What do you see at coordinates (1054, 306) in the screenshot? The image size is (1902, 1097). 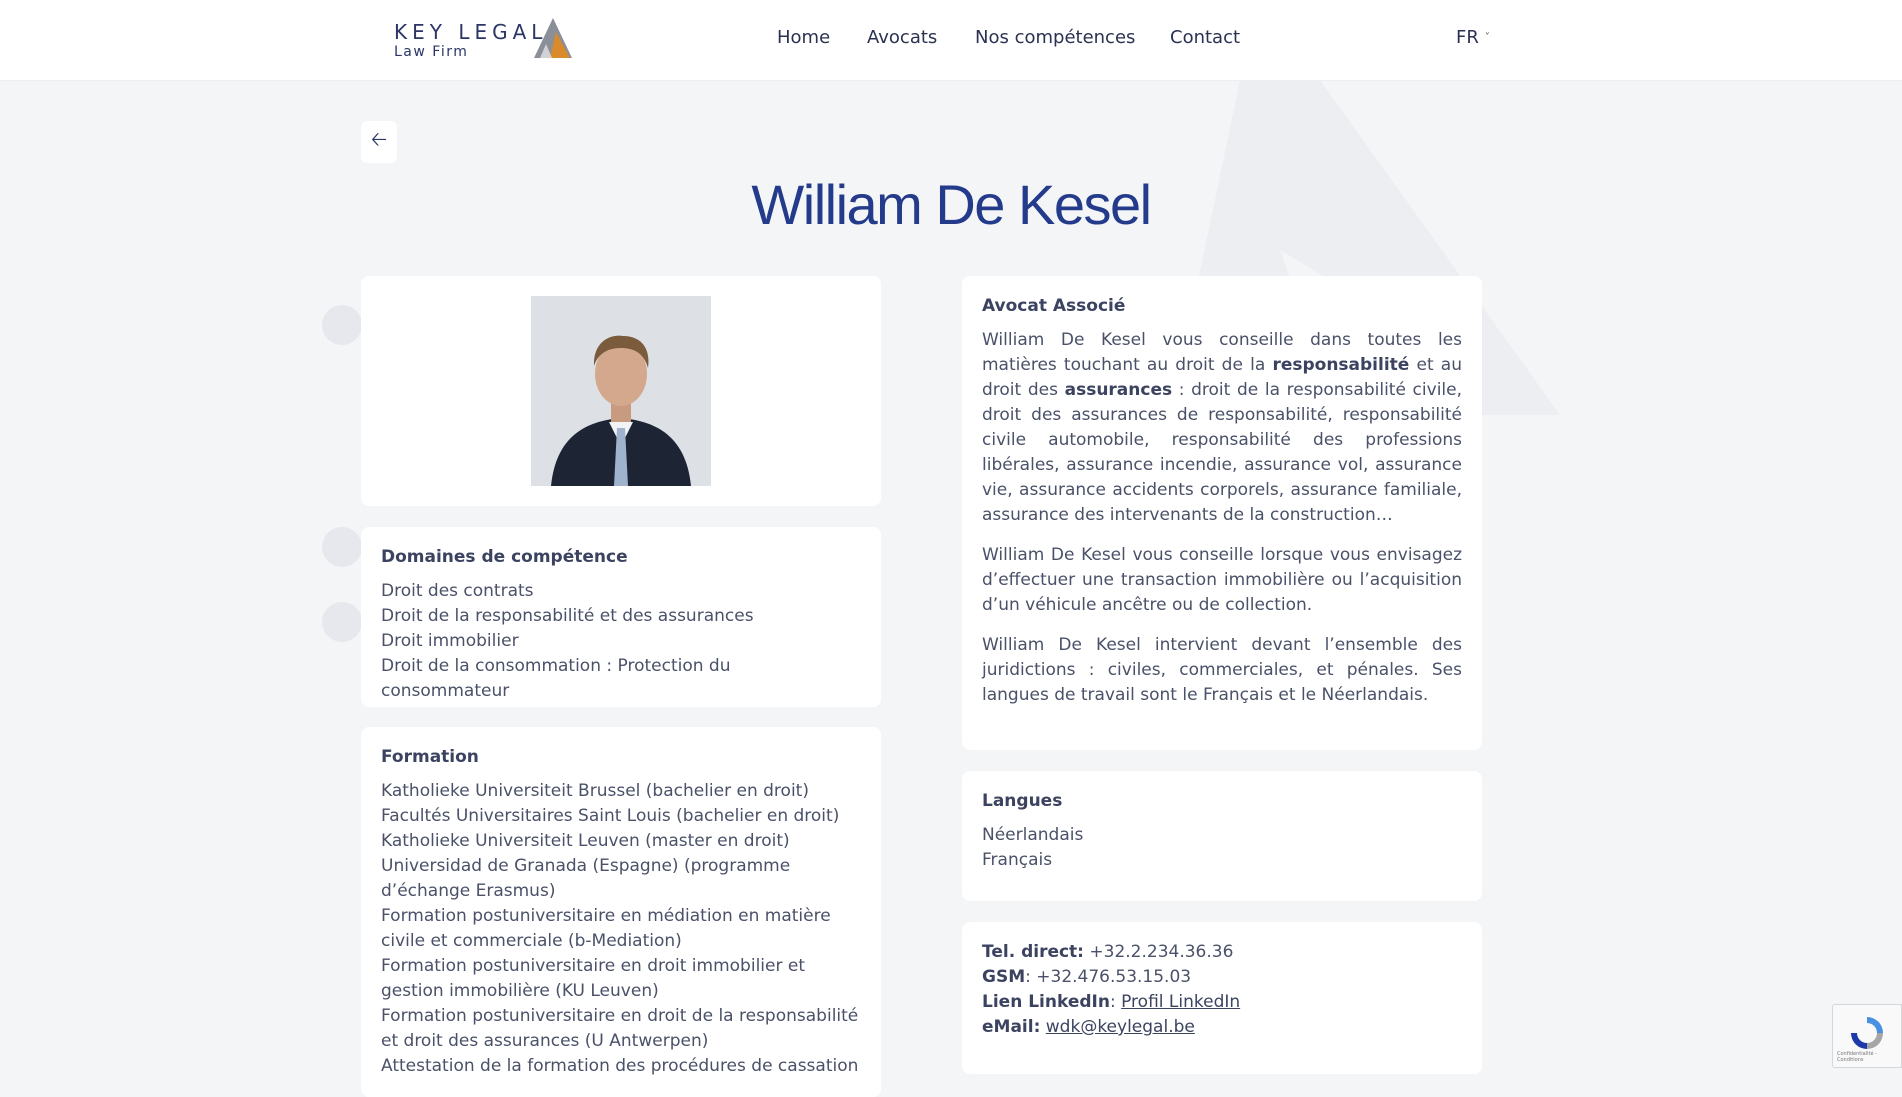 I see `role-heading: Avocat Associé` at bounding box center [1054, 306].